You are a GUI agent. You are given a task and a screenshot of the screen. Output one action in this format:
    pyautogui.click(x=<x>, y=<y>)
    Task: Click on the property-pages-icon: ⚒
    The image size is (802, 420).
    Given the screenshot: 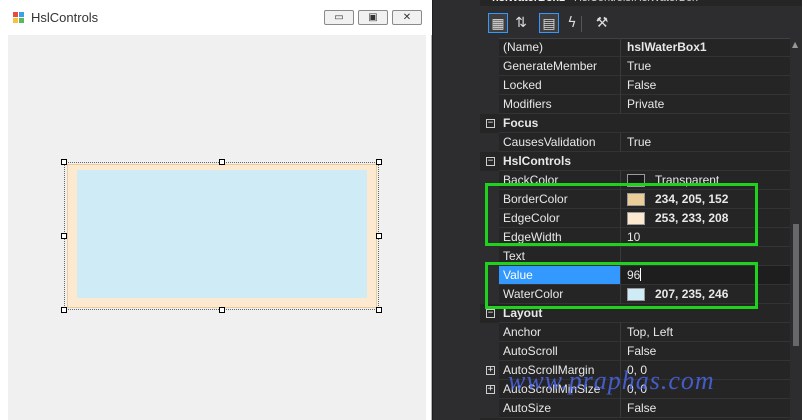 What is the action you would take?
    pyautogui.click(x=602, y=23)
    